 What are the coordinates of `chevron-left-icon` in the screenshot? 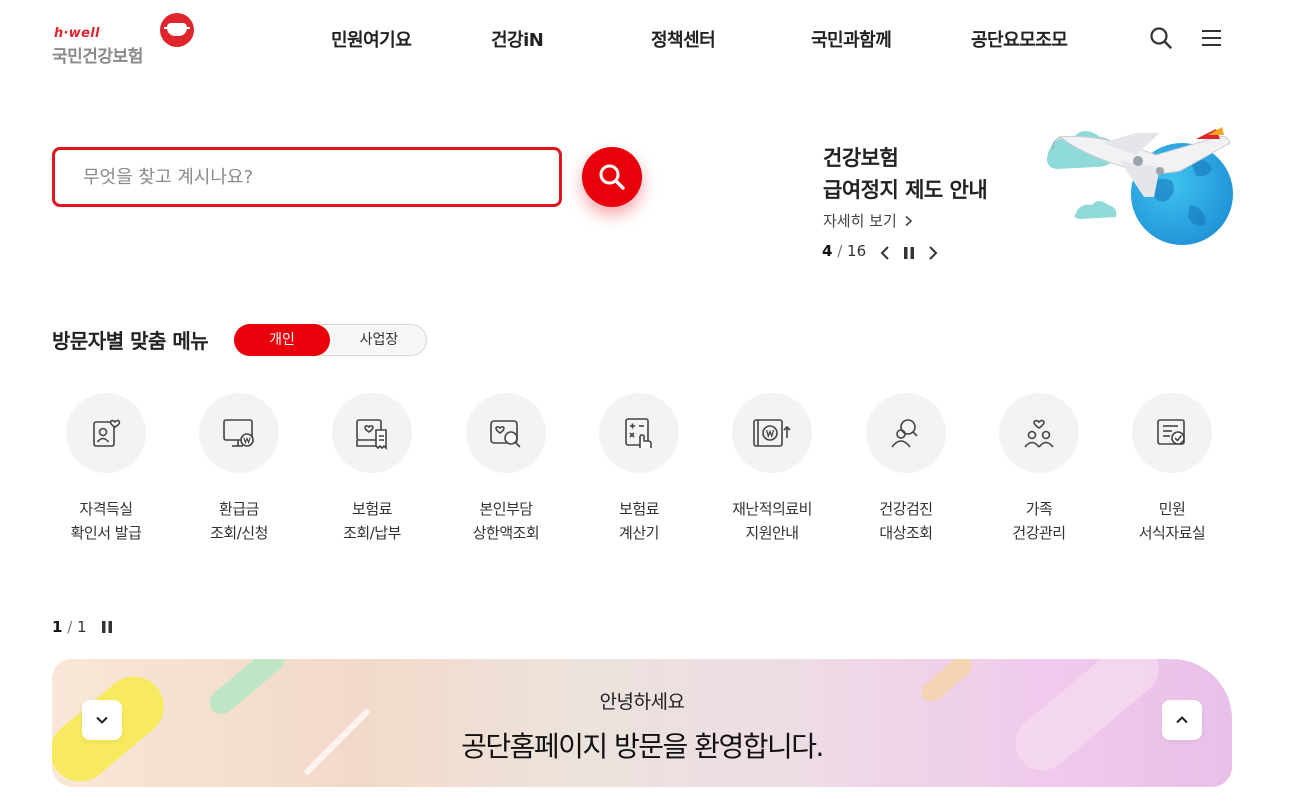 It's located at (885, 253).